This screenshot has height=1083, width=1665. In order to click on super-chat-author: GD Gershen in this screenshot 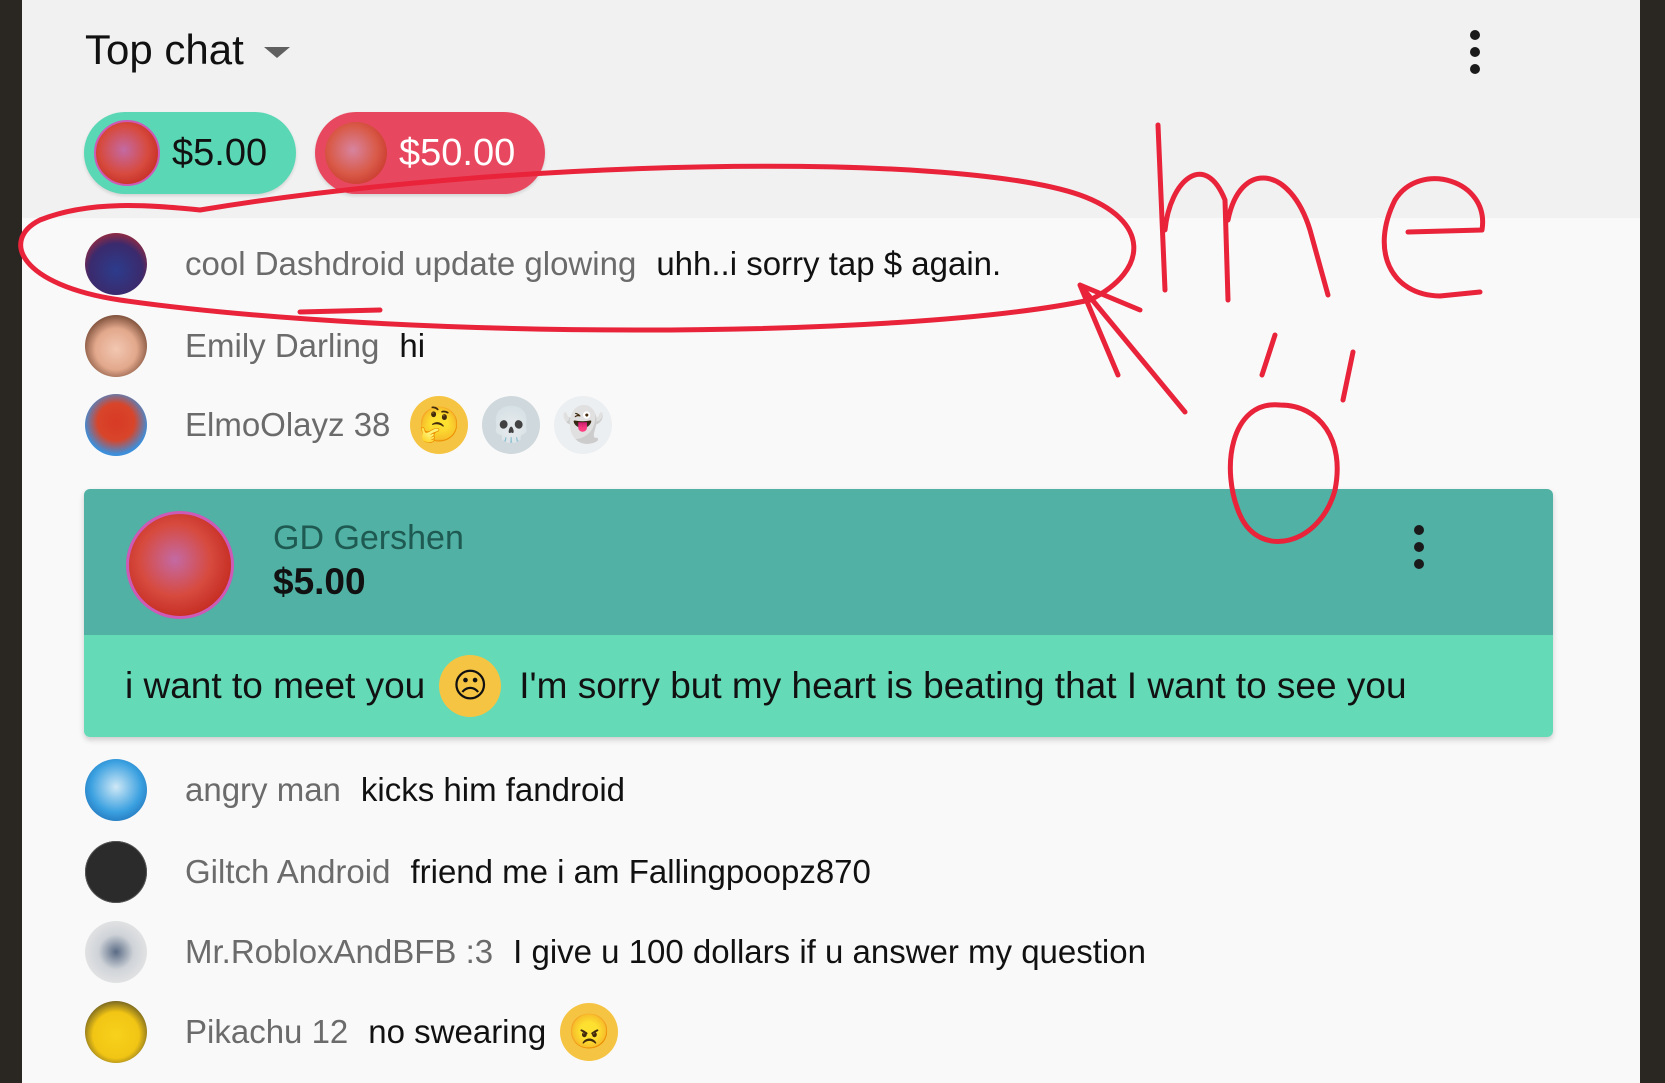, I will do `click(368, 538)`.